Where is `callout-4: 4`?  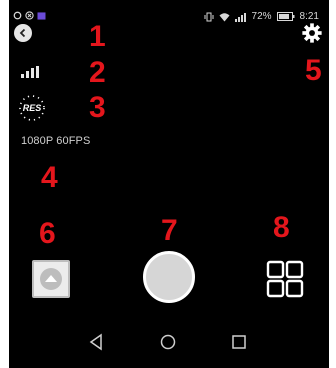 callout-4: 4 is located at coordinates (49, 177).